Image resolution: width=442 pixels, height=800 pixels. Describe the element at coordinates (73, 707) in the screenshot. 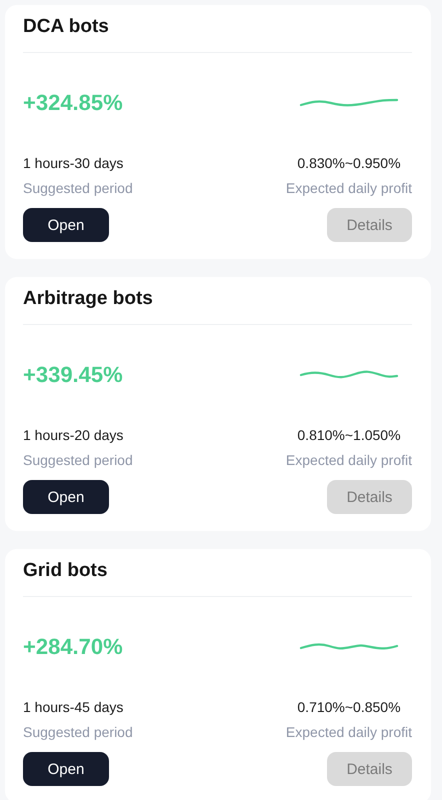

I see `period-value: 1 hours-45 days` at that location.